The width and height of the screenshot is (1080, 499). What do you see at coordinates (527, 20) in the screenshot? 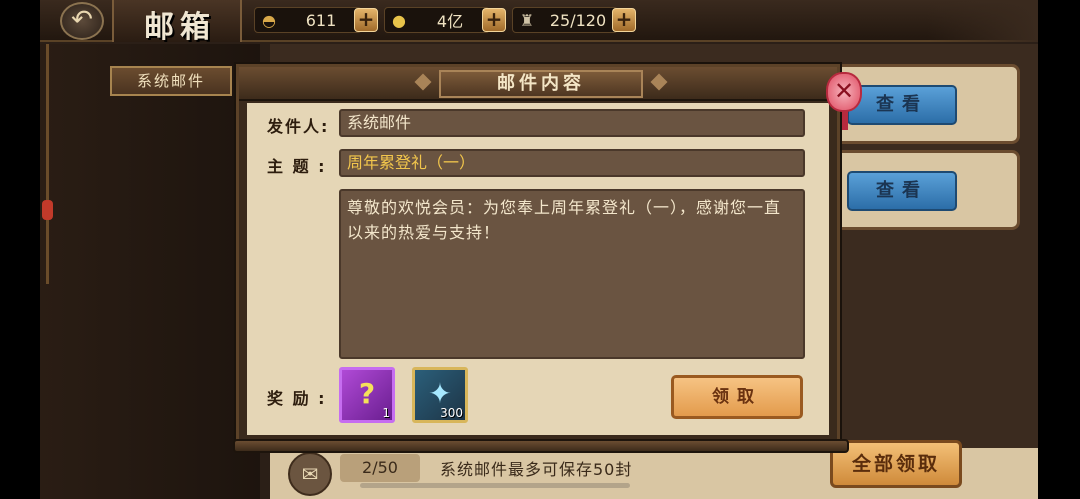
I see `stamina-icon: ♜` at bounding box center [527, 20].